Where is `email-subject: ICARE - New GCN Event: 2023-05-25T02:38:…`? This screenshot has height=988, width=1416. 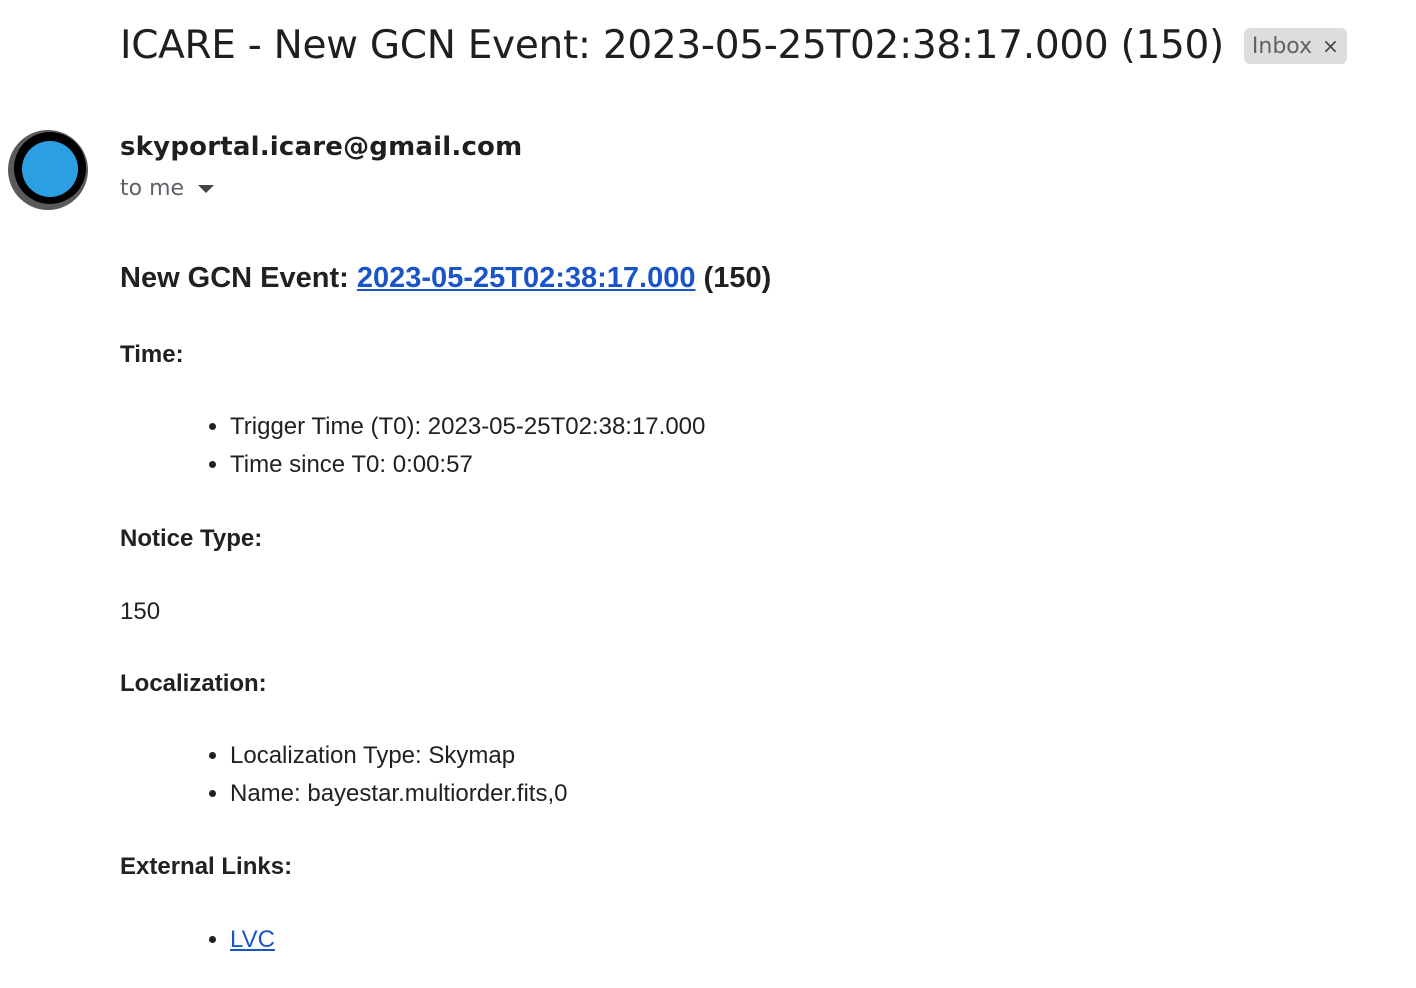
email-subject: ICARE - New GCN Event: 2023-05-25T02:38:… is located at coordinates (672, 45).